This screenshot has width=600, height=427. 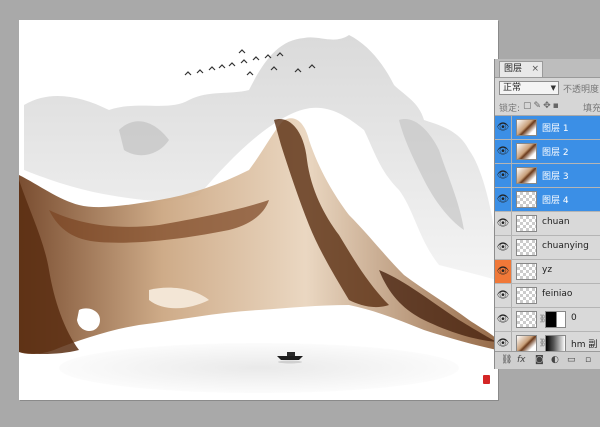 I want to click on panel-bottom-toolbar: ⛓ fx ◙ ◐ ▭ ▫, so click(x=547, y=360).